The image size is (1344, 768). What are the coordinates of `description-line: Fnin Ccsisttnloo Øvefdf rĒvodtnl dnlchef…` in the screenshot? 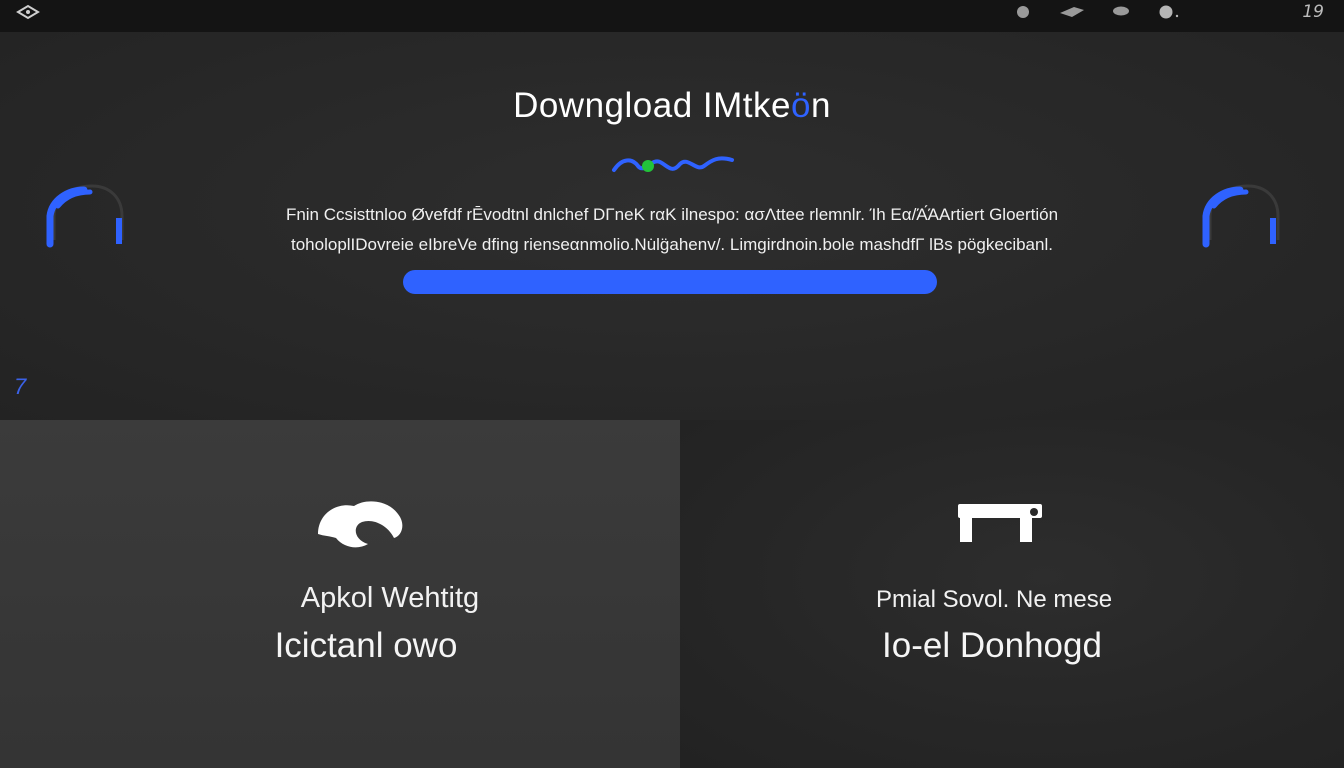 It's located at (672, 214).